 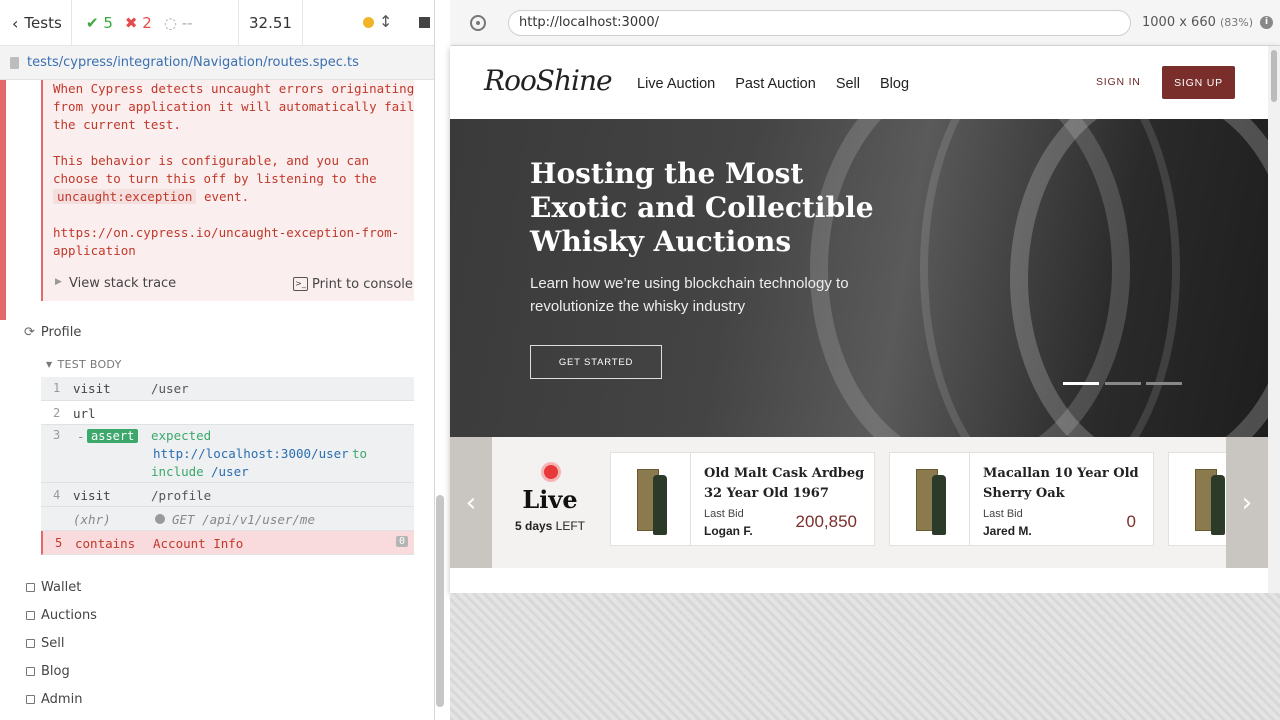 What do you see at coordinates (3, 200) in the screenshot?
I see `failure-indicator` at bounding box center [3, 200].